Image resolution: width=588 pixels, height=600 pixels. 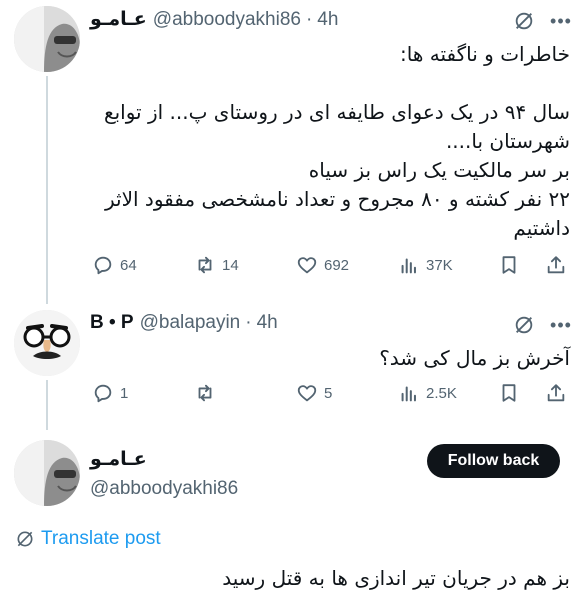 What do you see at coordinates (114, 265) in the screenshot?
I see `reply-button: 64` at bounding box center [114, 265].